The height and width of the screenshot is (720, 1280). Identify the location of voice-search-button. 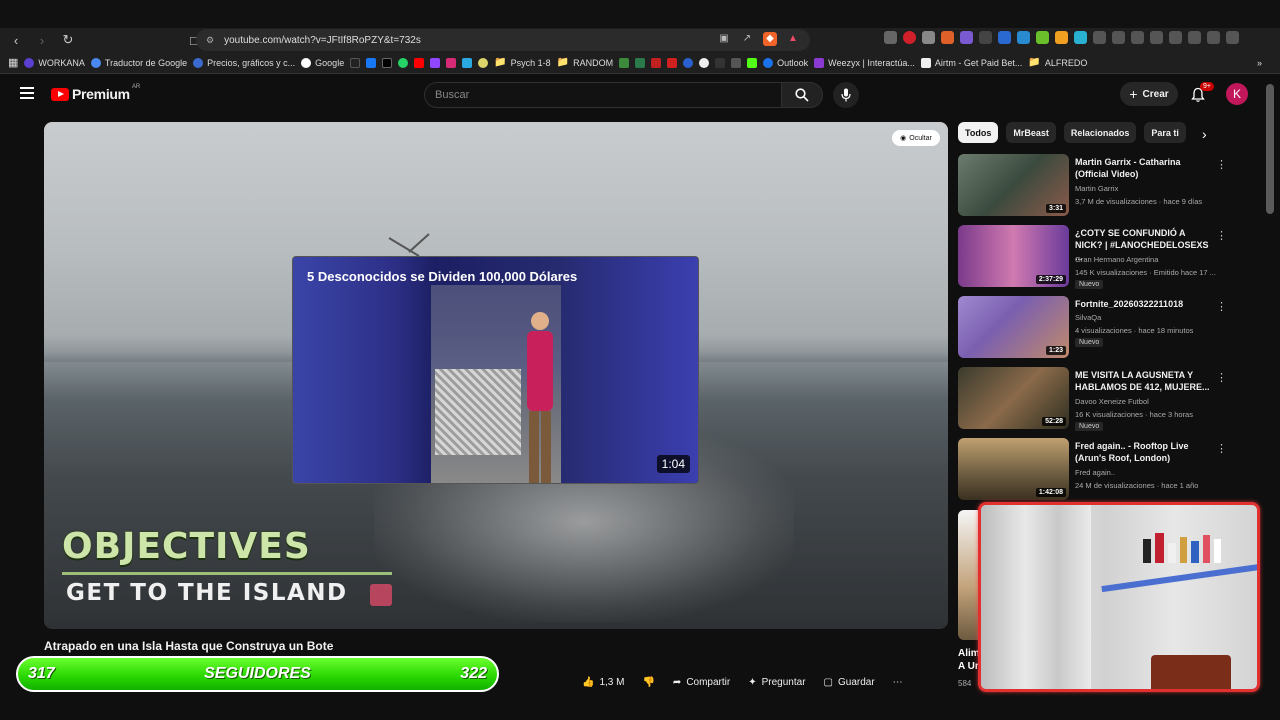
(846, 95).